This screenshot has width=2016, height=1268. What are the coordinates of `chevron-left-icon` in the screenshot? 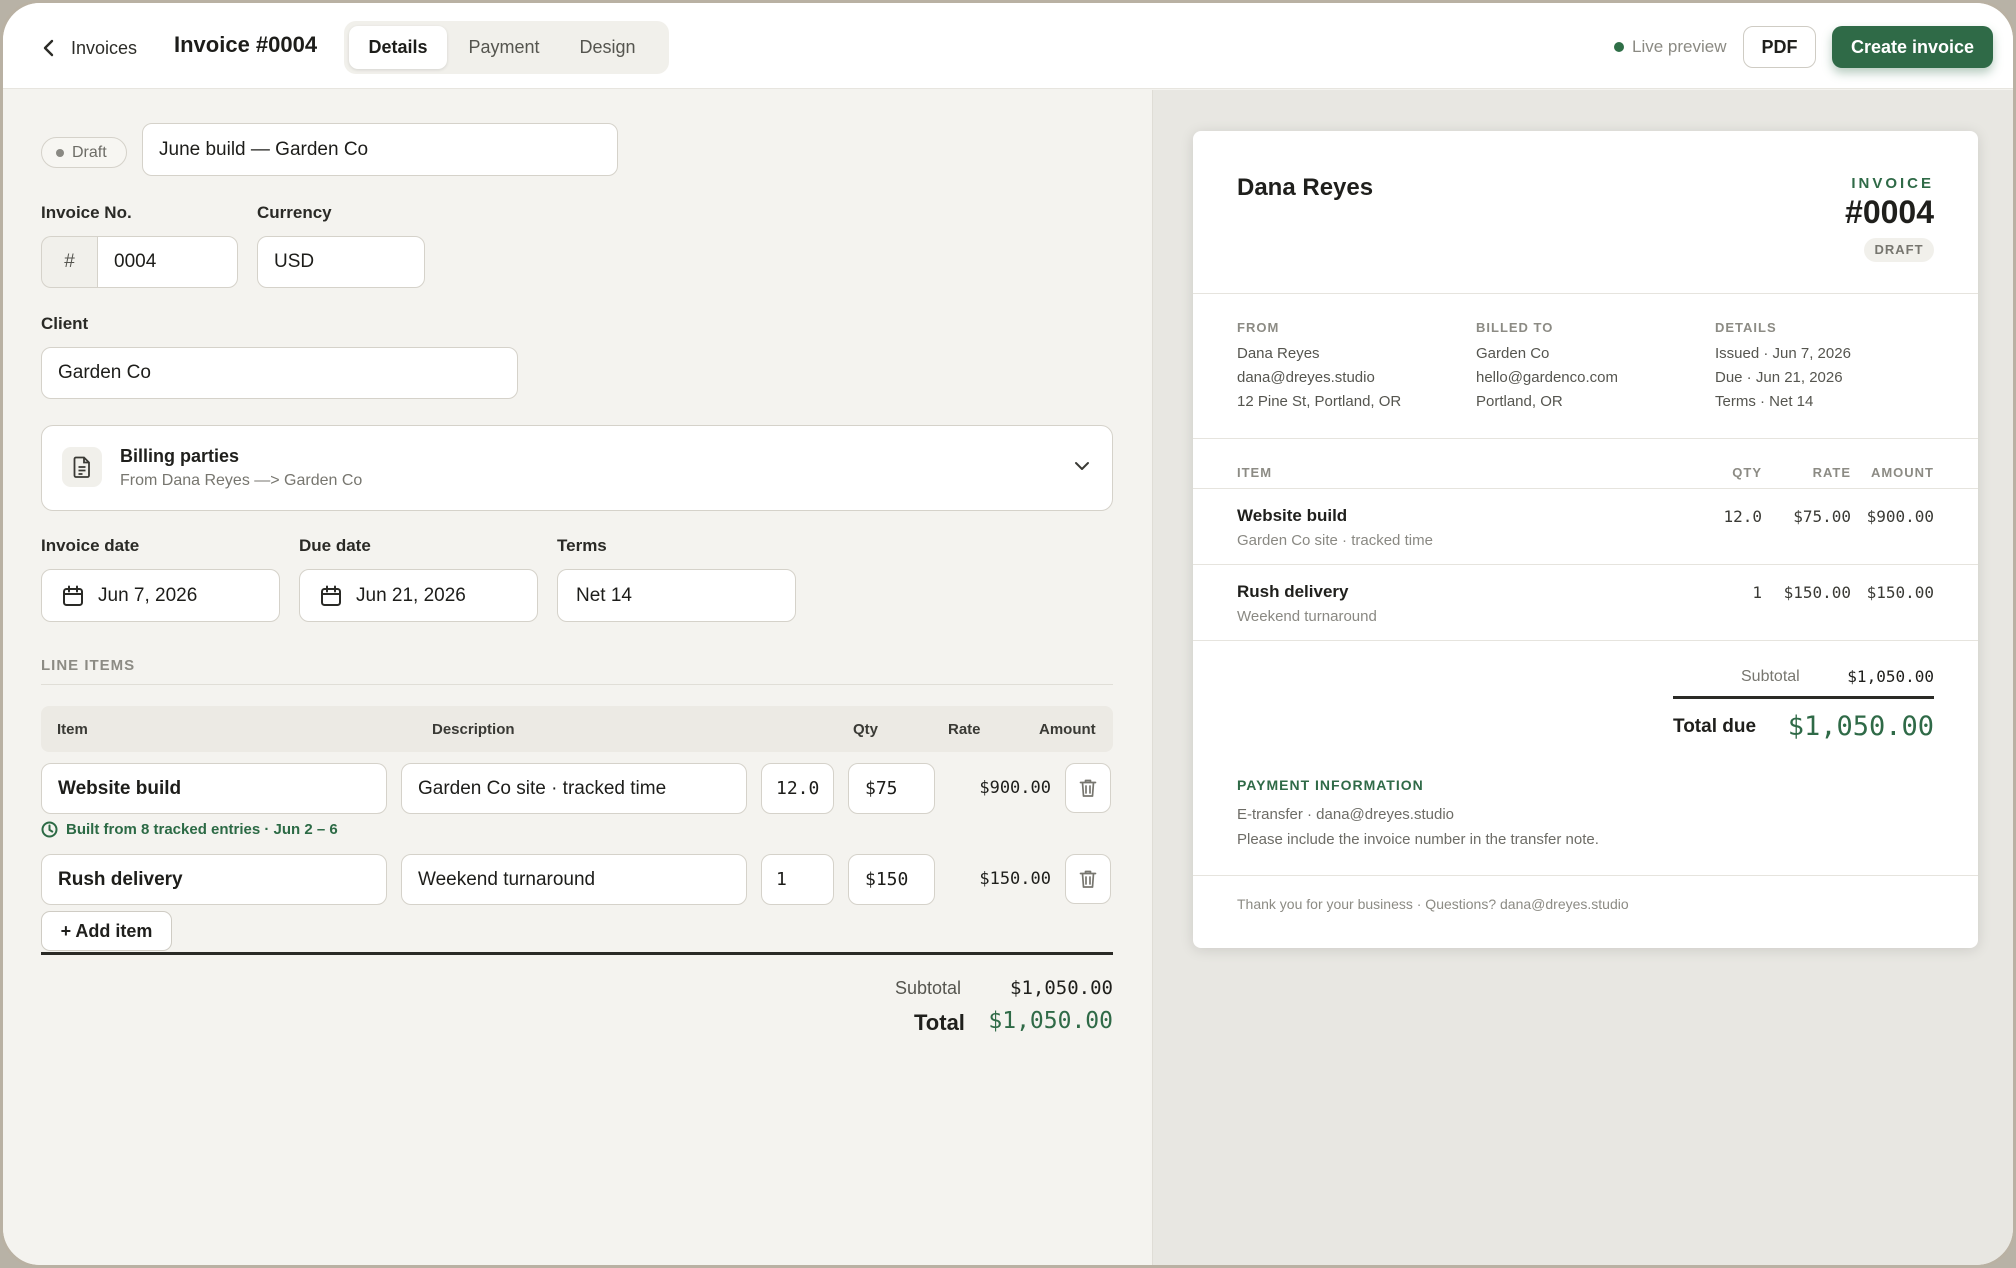 It's located at (48, 48).